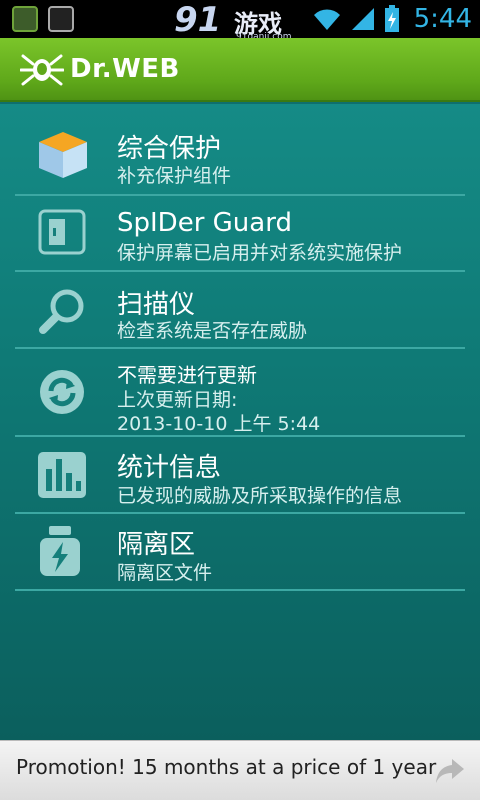 The image size is (480, 800). Describe the element at coordinates (240, 552) in the screenshot. I see `menu-item-quarantine: 隔离区 隔离区文件` at that location.